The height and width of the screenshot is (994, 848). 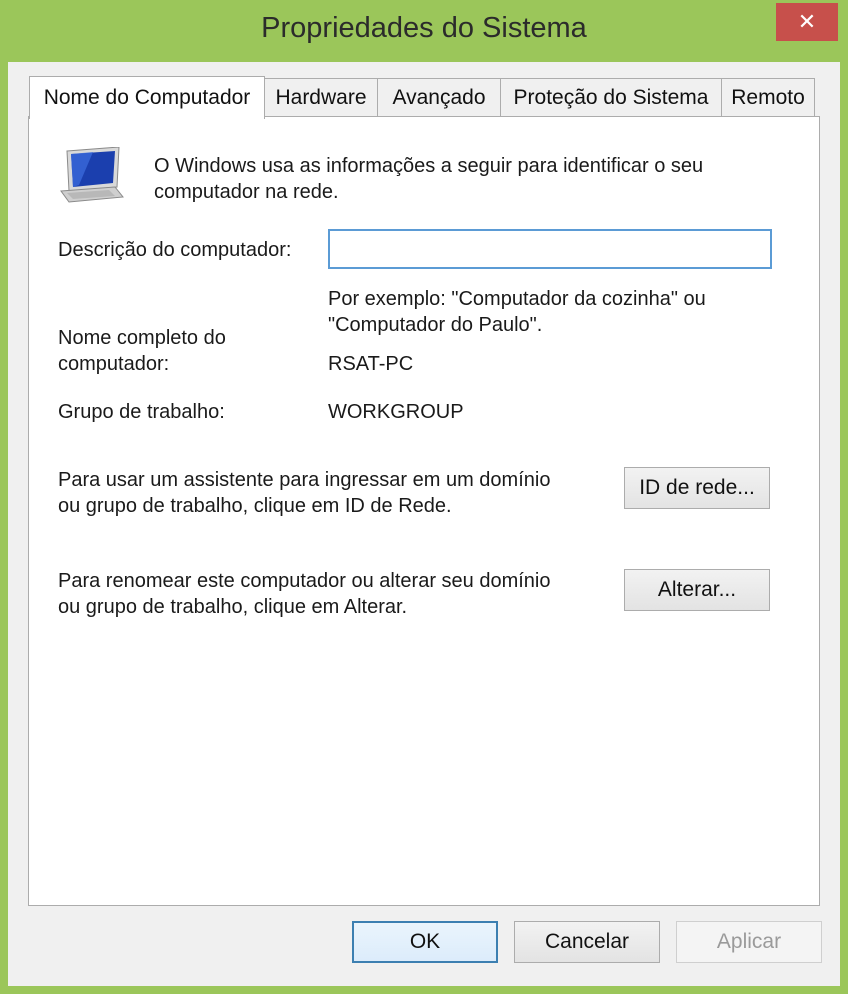 I want to click on tab-hardware: Hardware, so click(x=321, y=97).